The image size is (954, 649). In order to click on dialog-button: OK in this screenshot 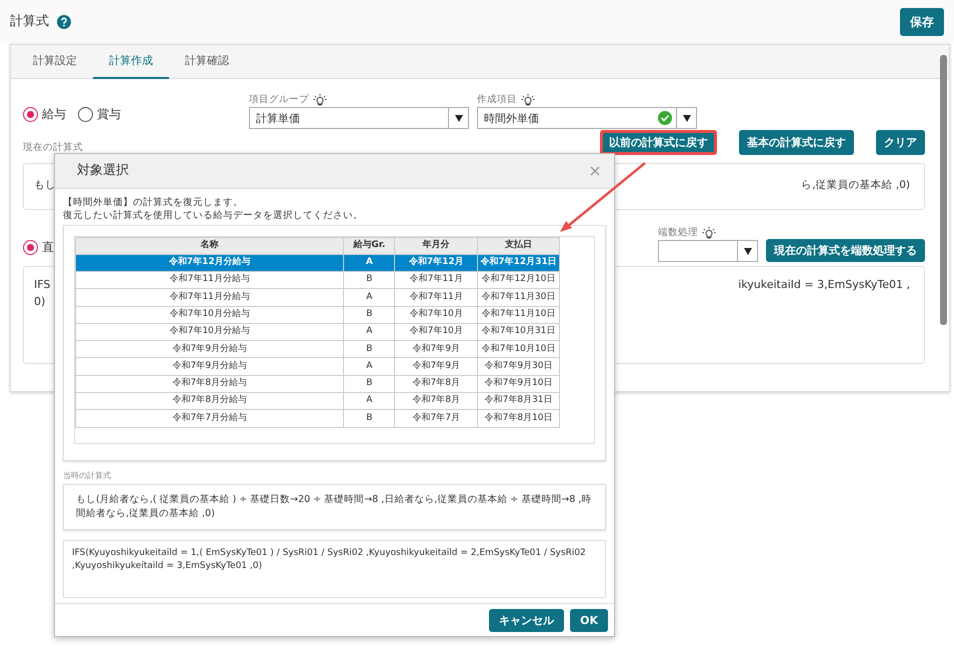, I will do `click(589, 620)`.